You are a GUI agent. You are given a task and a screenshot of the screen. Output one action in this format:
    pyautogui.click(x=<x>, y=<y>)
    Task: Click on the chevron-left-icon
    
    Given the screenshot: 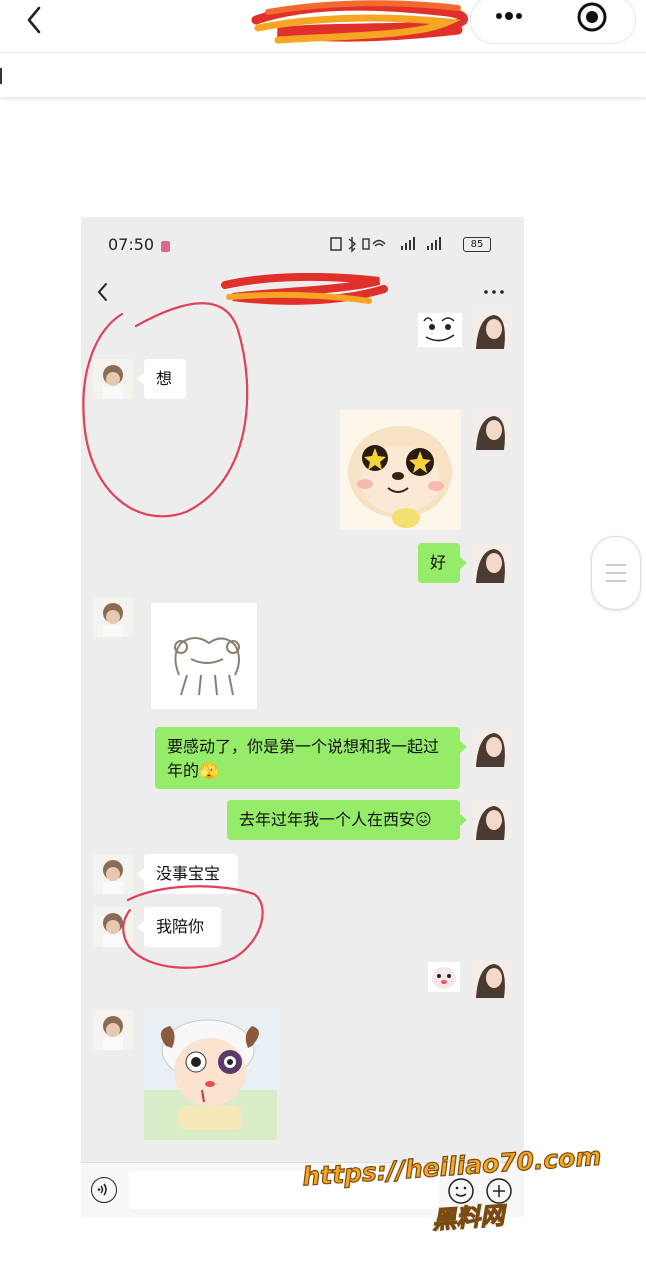 What is the action you would take?
    pyautogui.click(x=34, y=20)
    